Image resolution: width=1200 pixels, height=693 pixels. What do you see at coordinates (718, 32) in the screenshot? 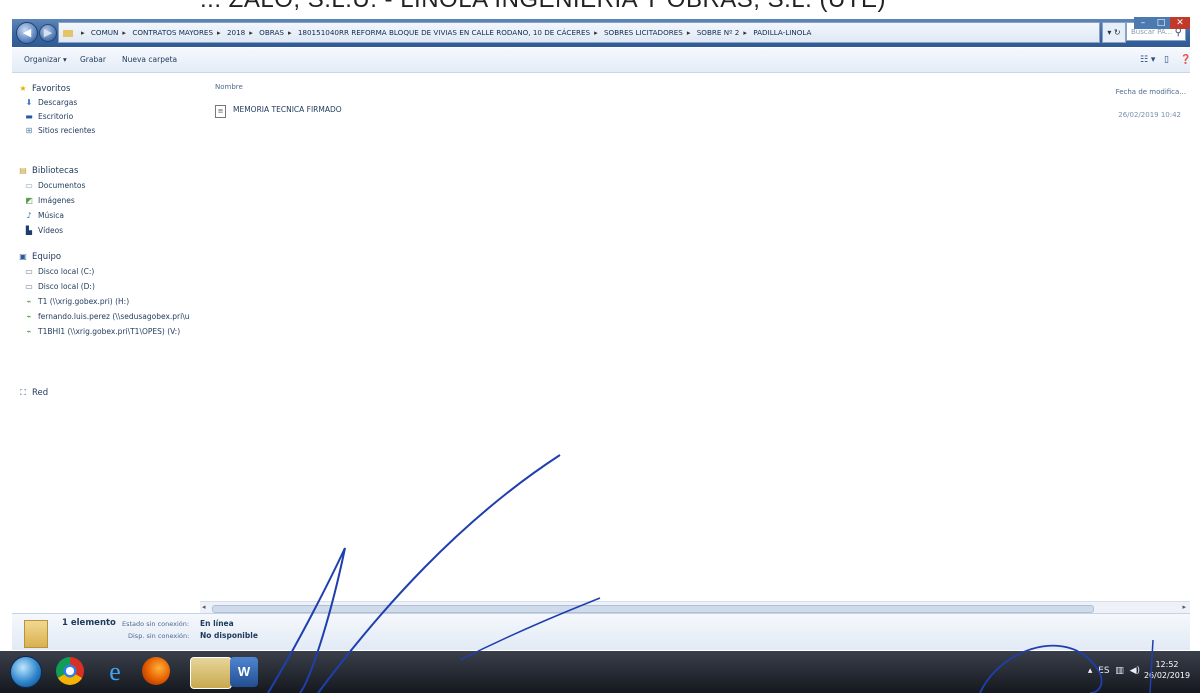
I see `breadcrumb-6: SOBRE Nº 2` at bounding box center [718, 32].